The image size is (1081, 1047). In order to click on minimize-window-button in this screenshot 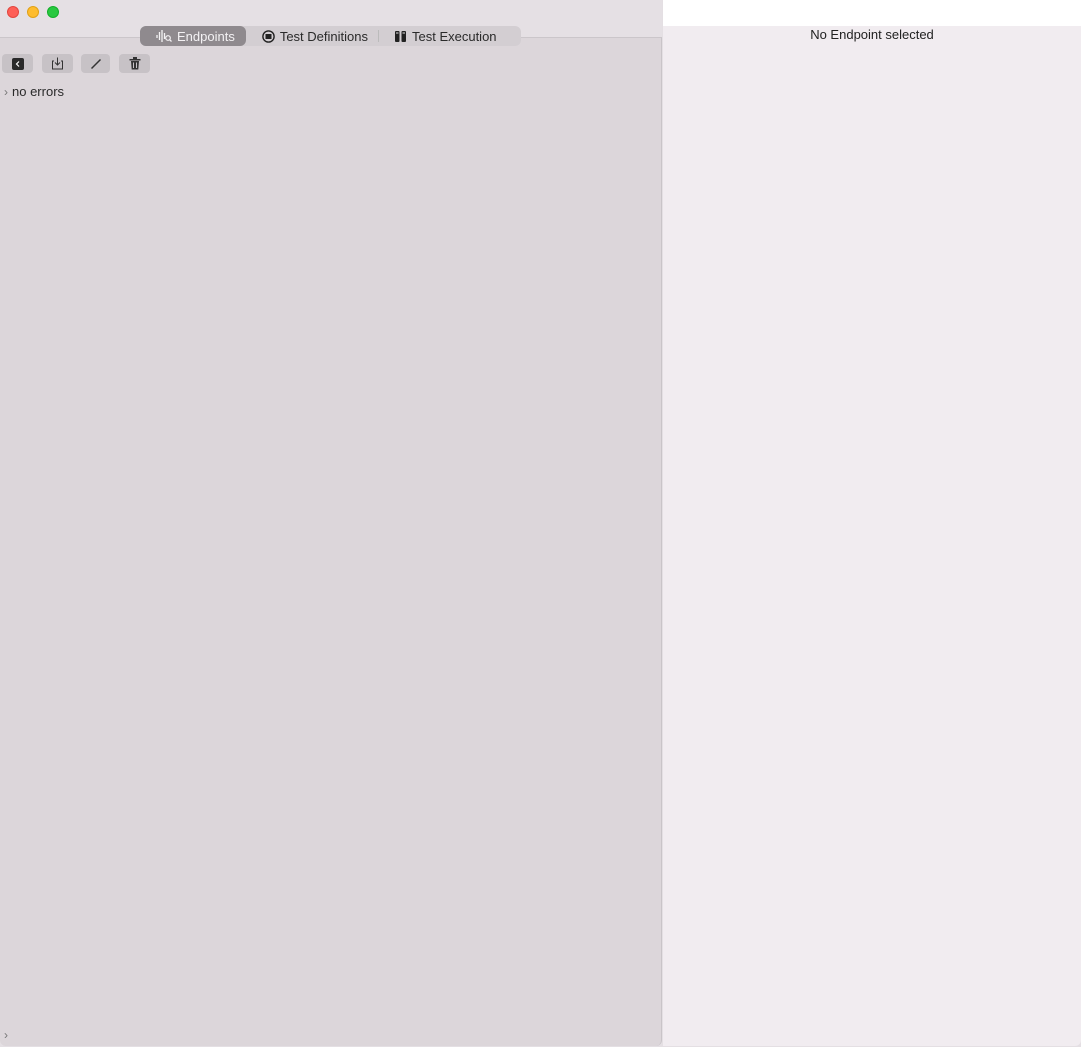, I will do `click(33, 12)`.